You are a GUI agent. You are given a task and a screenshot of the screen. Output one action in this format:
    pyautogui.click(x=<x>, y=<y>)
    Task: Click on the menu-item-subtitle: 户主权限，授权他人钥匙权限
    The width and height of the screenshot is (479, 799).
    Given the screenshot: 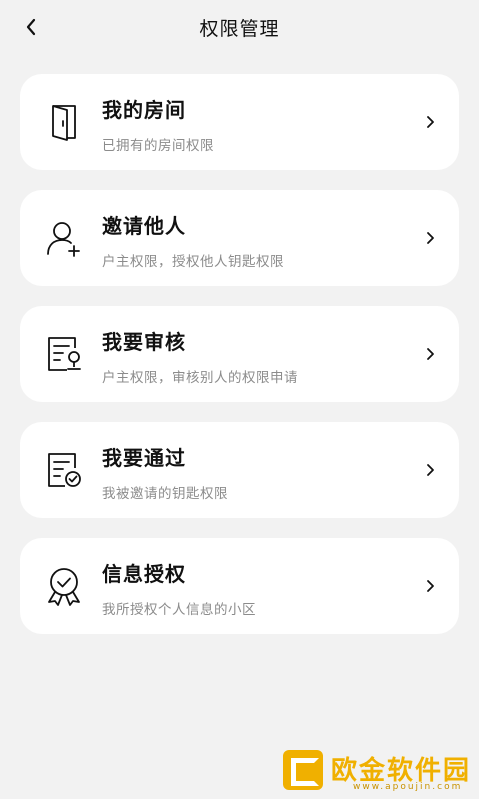 What is the action you would take?
    pyautogui.click(x=193, y=262)
    